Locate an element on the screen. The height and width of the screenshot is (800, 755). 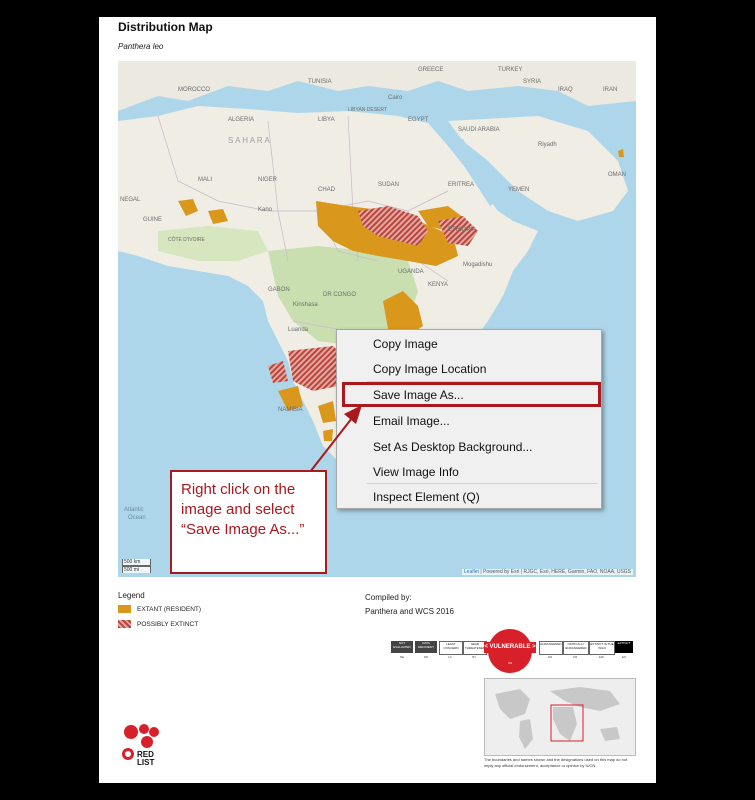
map-label-niger: NIGER is located at coordinates (268, 180).